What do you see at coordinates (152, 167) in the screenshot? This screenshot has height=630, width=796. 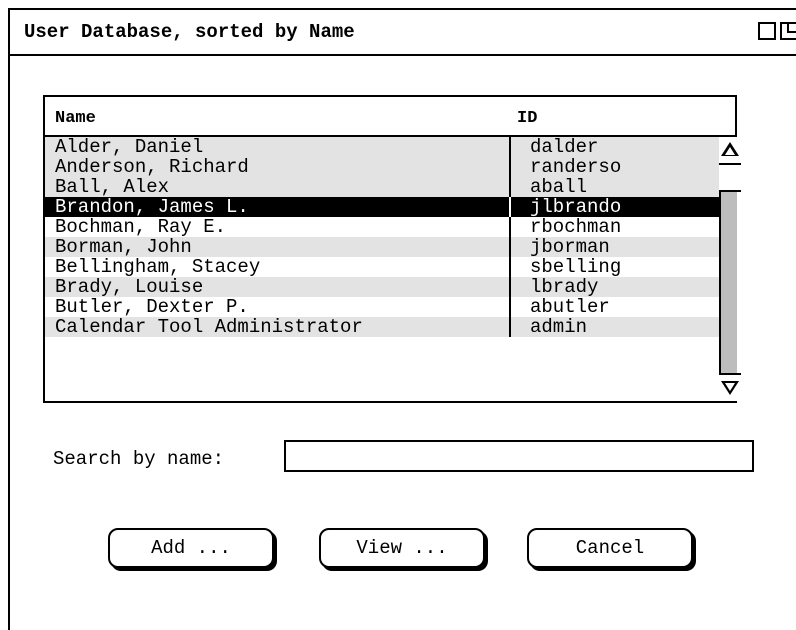 I see `user-name-cell: Anderson, Richard` at bounding box center [152, 167].